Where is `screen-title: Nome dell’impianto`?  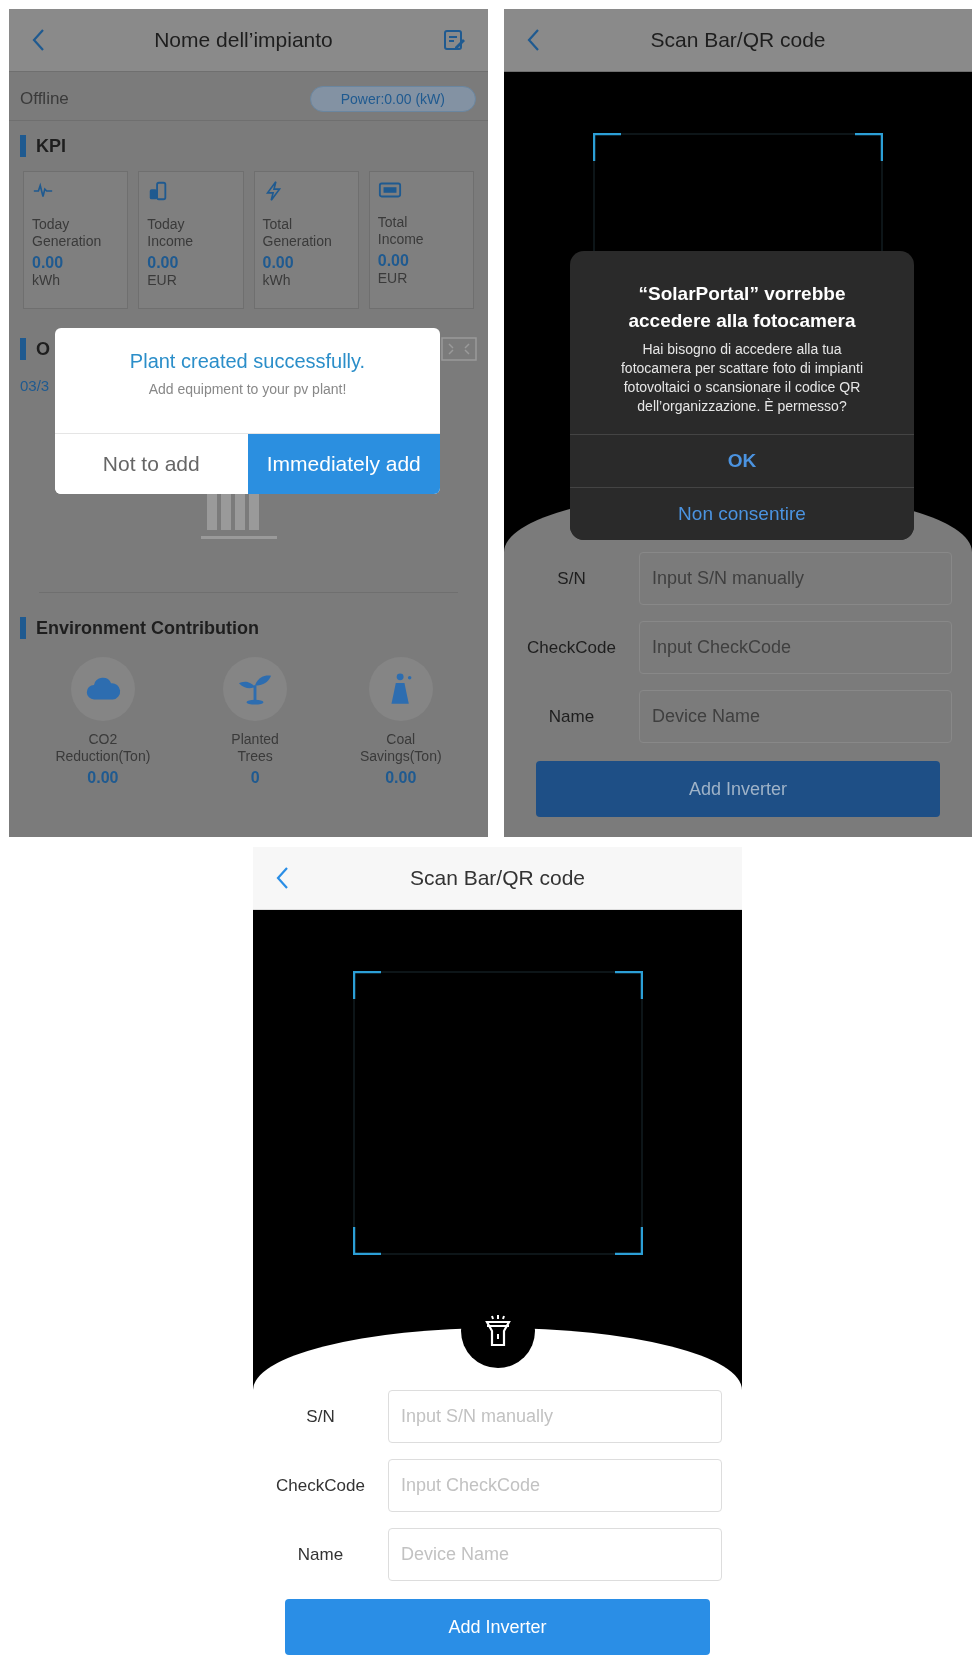
screen-title: Nome dell’impianto is located at coordinates (243, 40).